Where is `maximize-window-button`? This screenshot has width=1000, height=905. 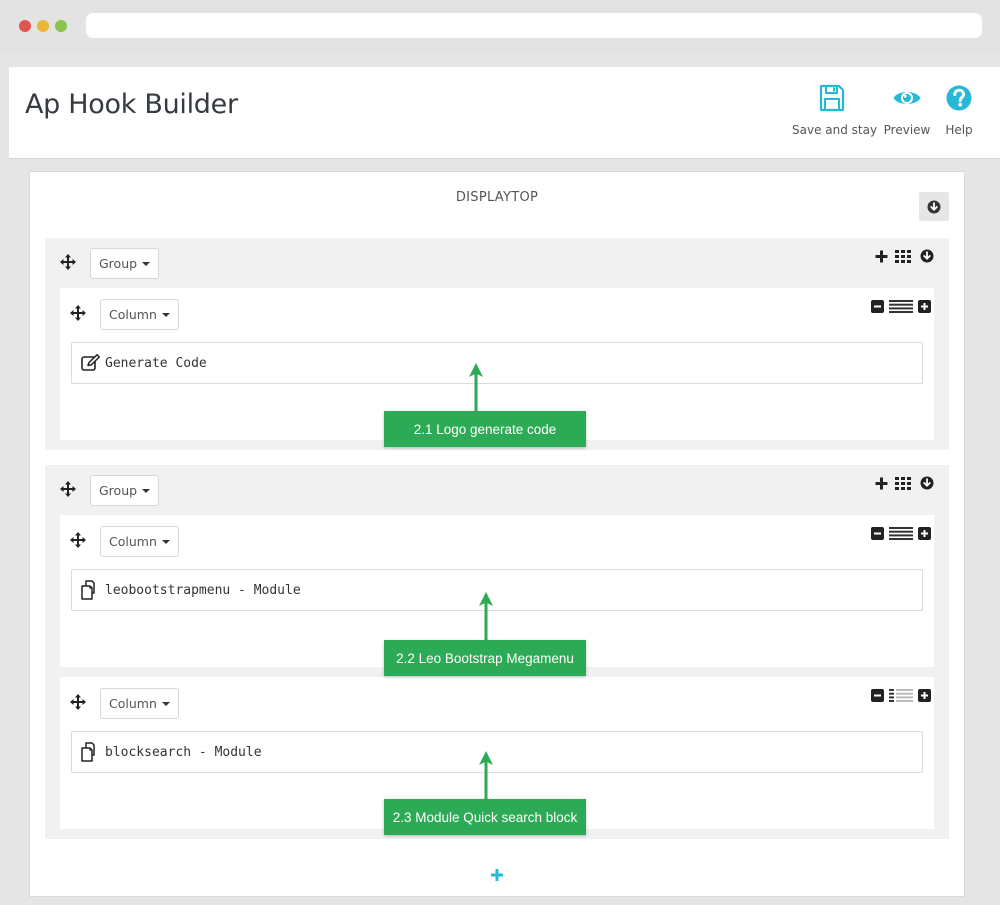 maximize-window-button is located at coordinates (61, 26).